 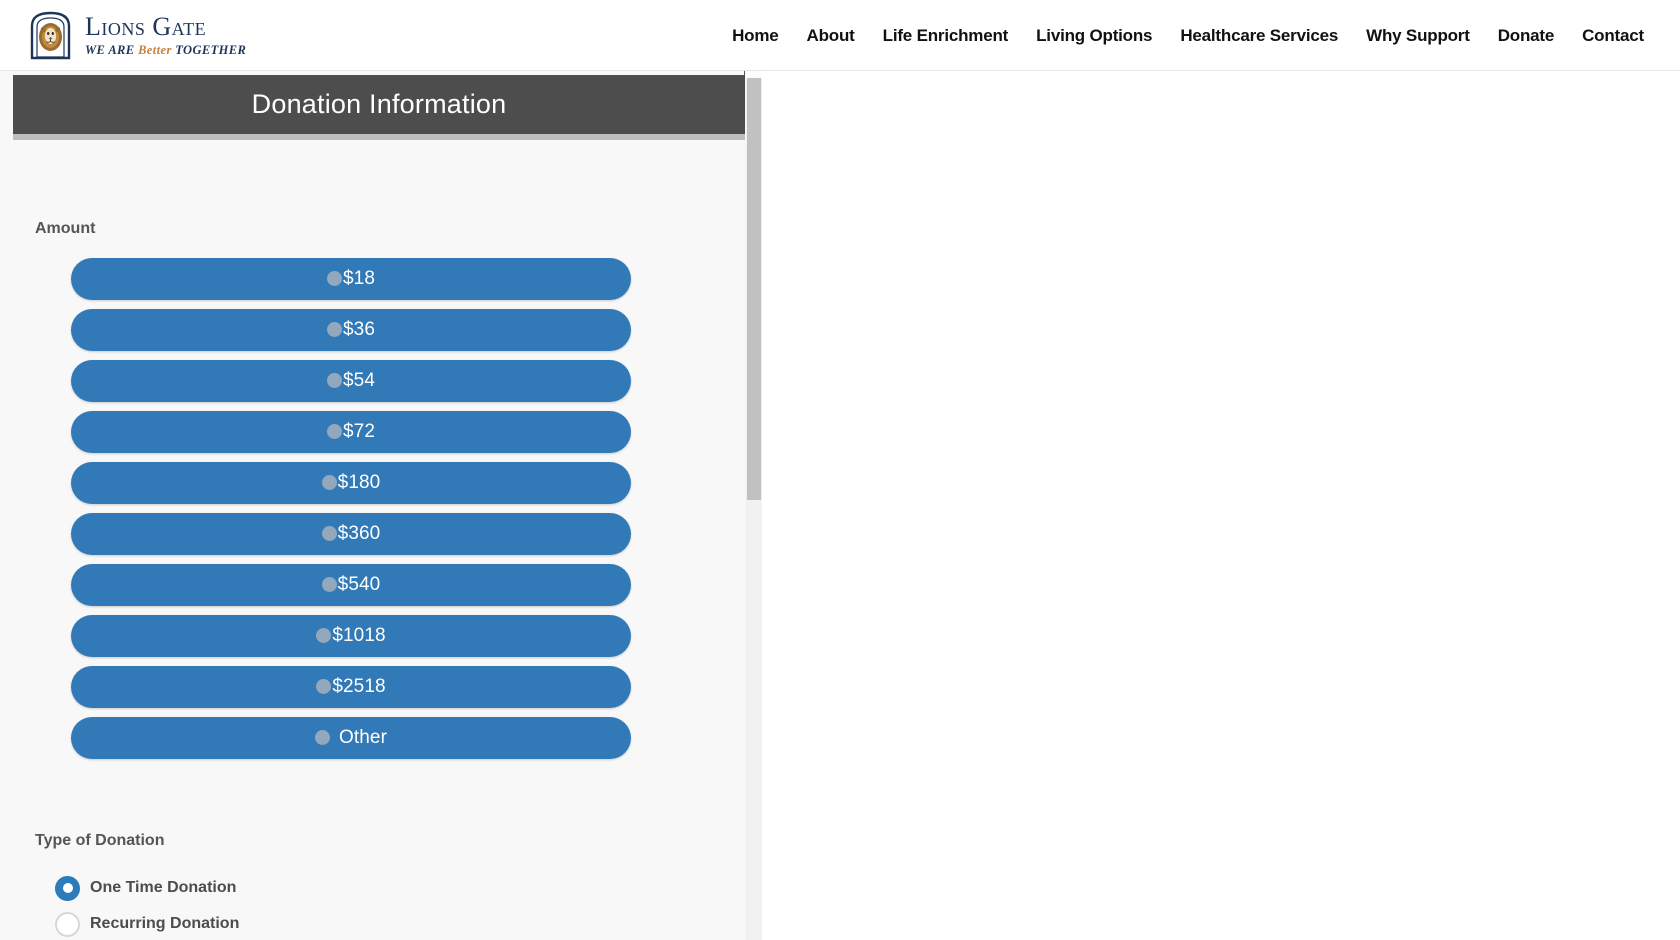 I want to click on amount-option-label: Other, so click(x=363, y=737).